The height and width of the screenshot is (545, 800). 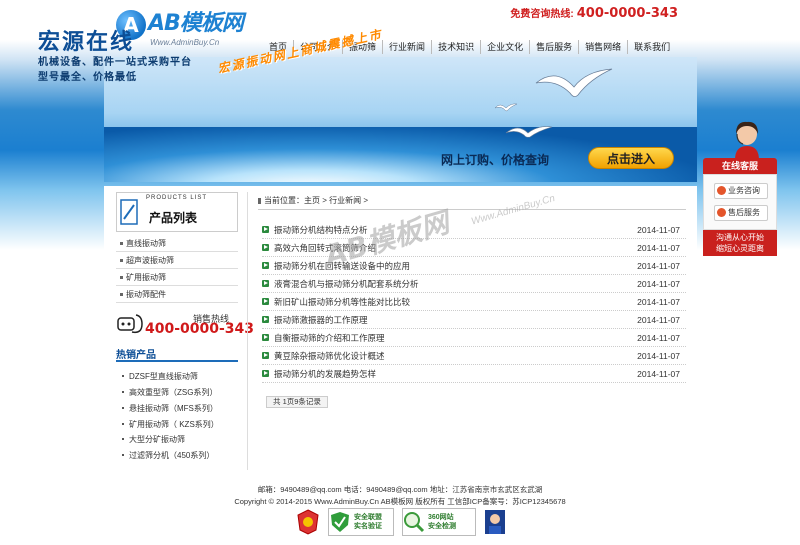 I want to click on hot-item: DZSF型直线振动筛, so click(x=160, y=376).